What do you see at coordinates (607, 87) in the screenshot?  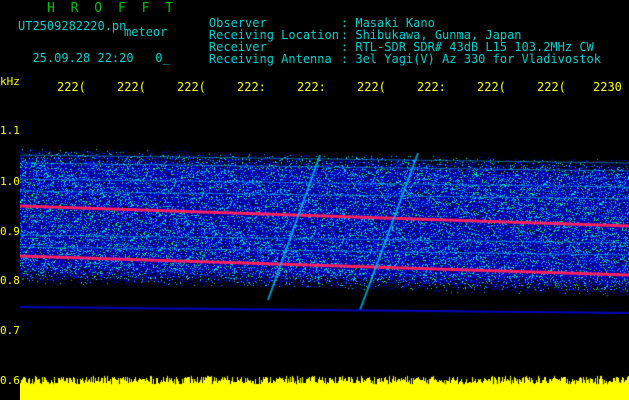 I see `x-tick-label: 2230` at bounding box center [607, 87].